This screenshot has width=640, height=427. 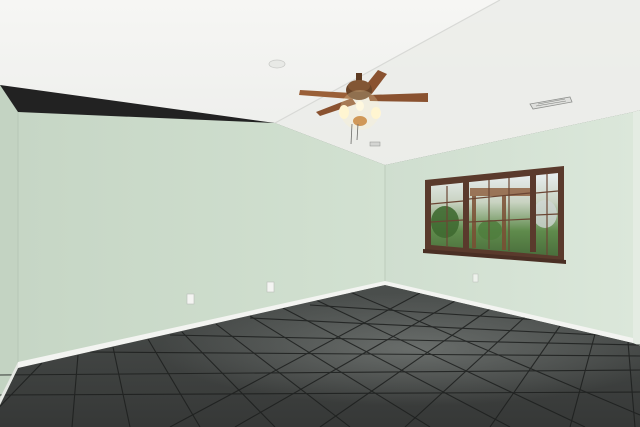 I want to click on left-side-wall, so click(x=9, y=245).